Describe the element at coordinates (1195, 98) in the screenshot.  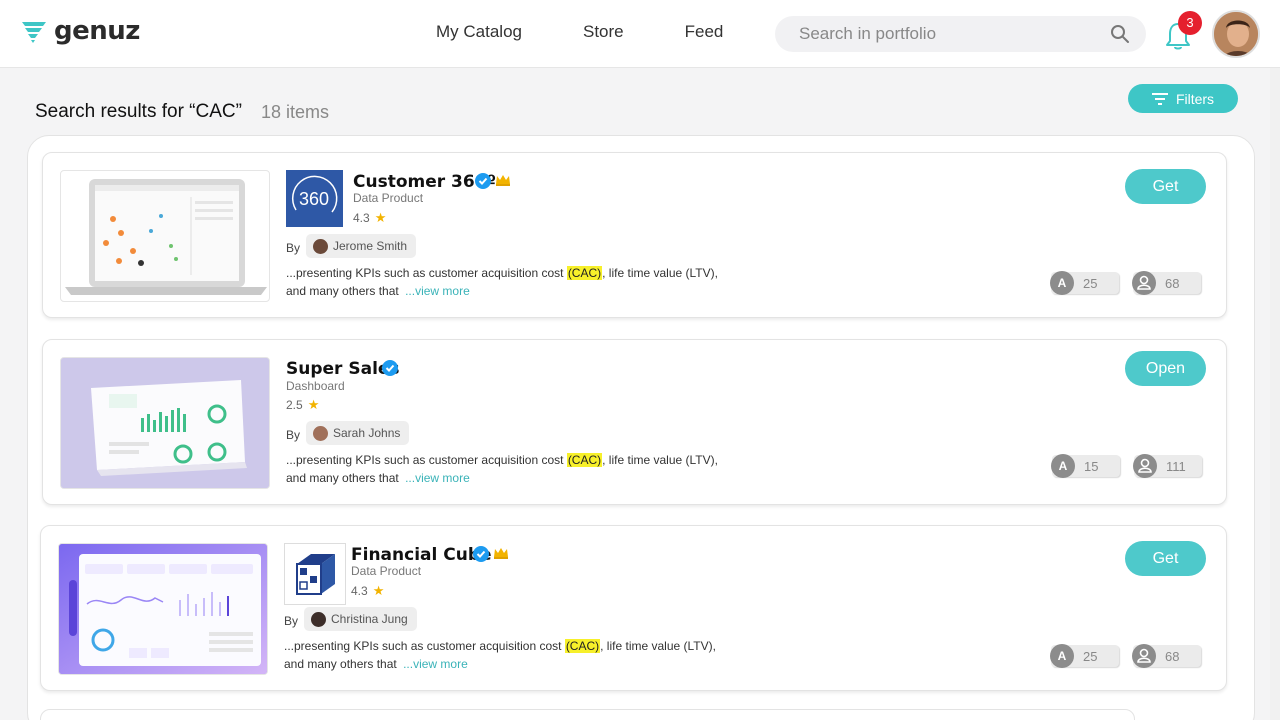
I see `filters-label: Filters` at that location.